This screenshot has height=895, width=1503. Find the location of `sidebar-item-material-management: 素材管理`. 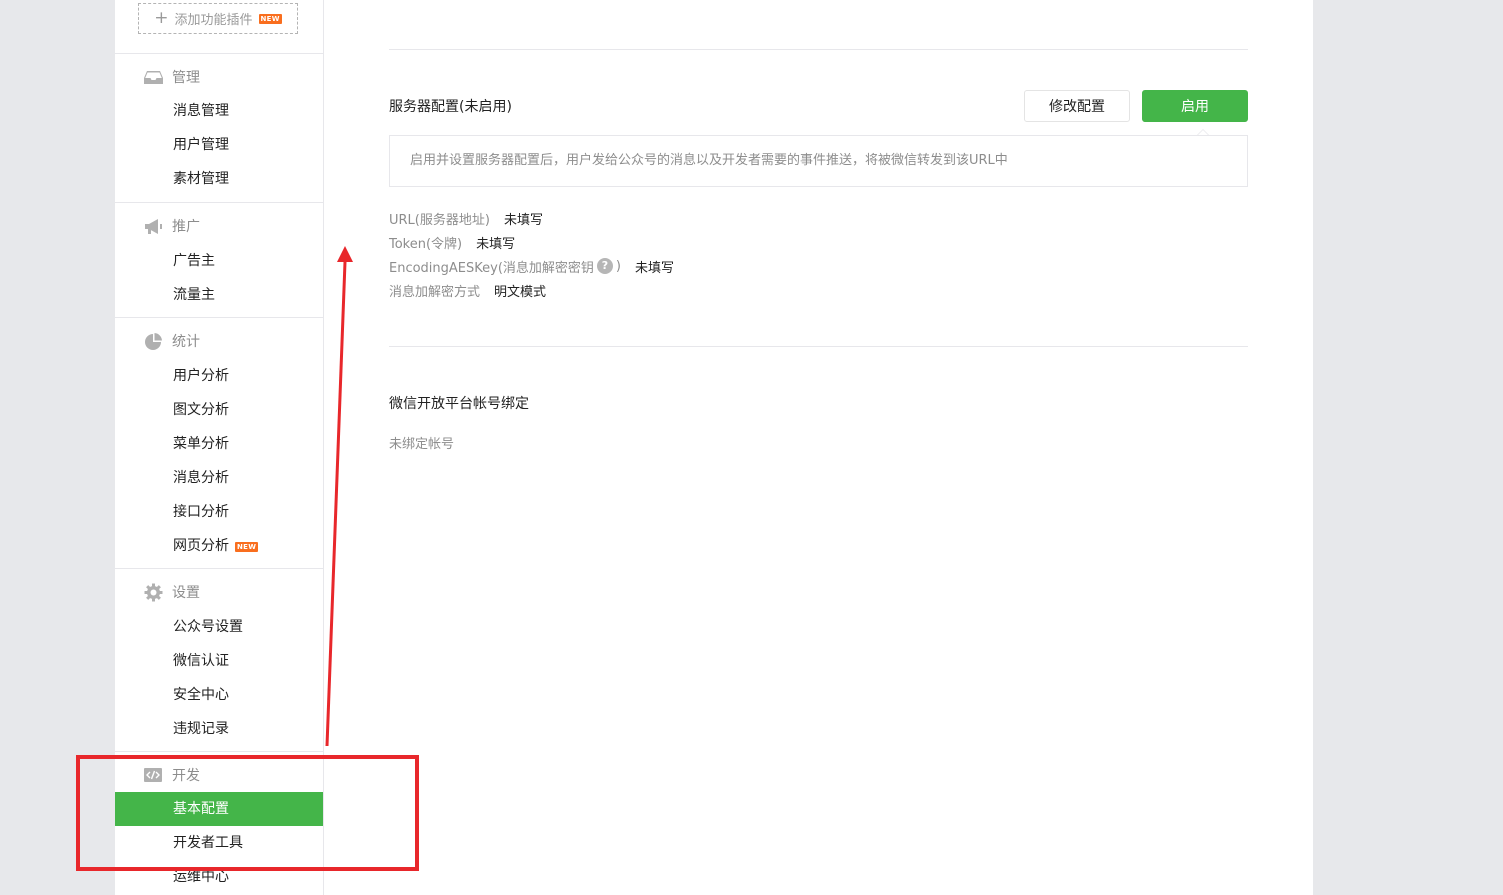

sidebar-item-material-management: 素材管理 is located at coordinates (219, 179).